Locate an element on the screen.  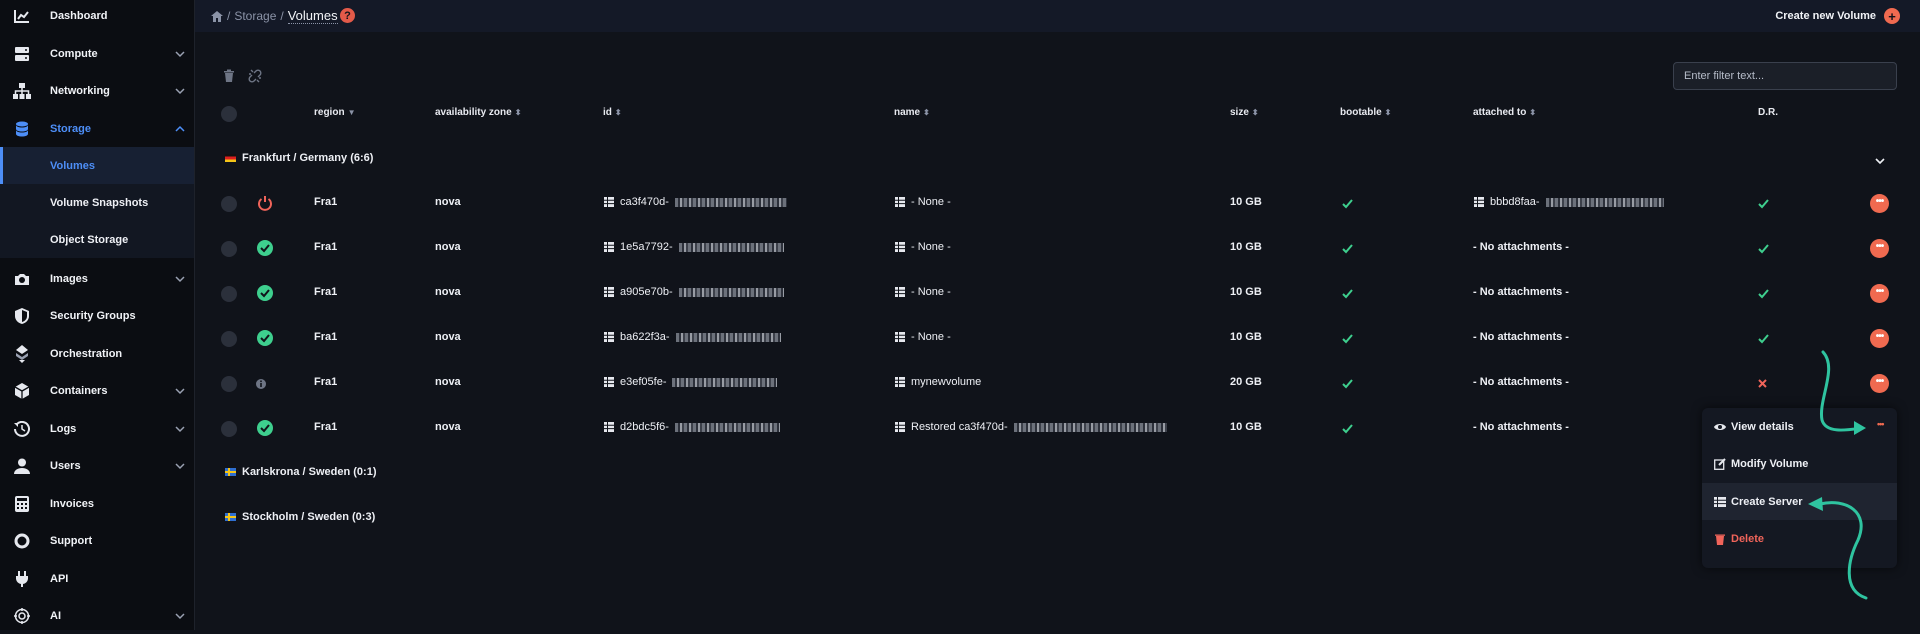
trash-icon is located at coordinates (229, 76).